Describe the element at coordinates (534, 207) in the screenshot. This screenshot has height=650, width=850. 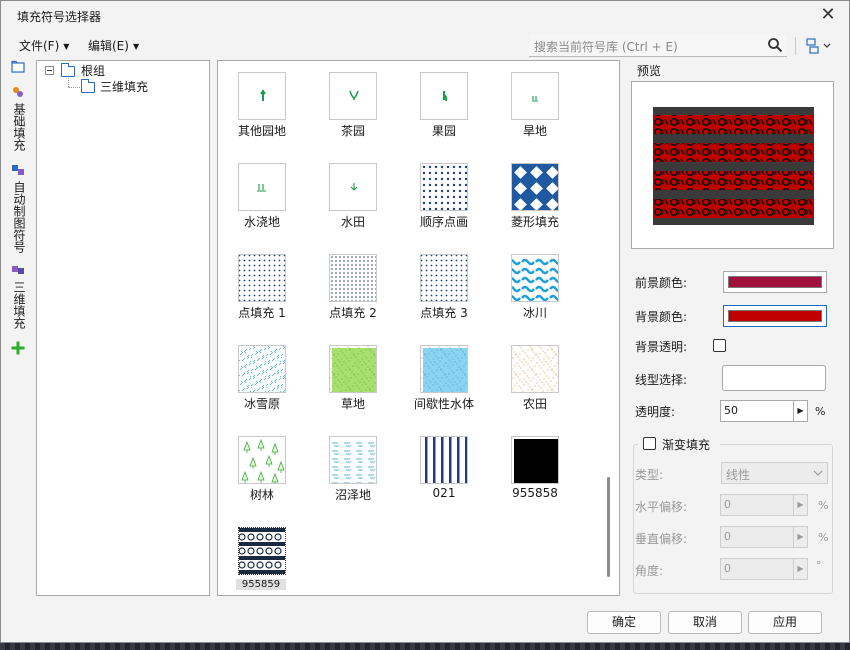
I see `symbol-item: 菱形填充` at that location.